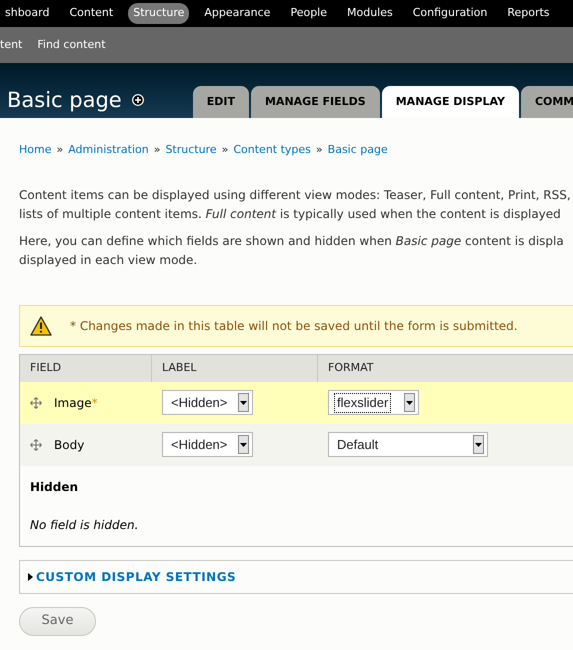 This screenshot has height=650, width=573. I want to click on field-name: Body, so click(69, 445).